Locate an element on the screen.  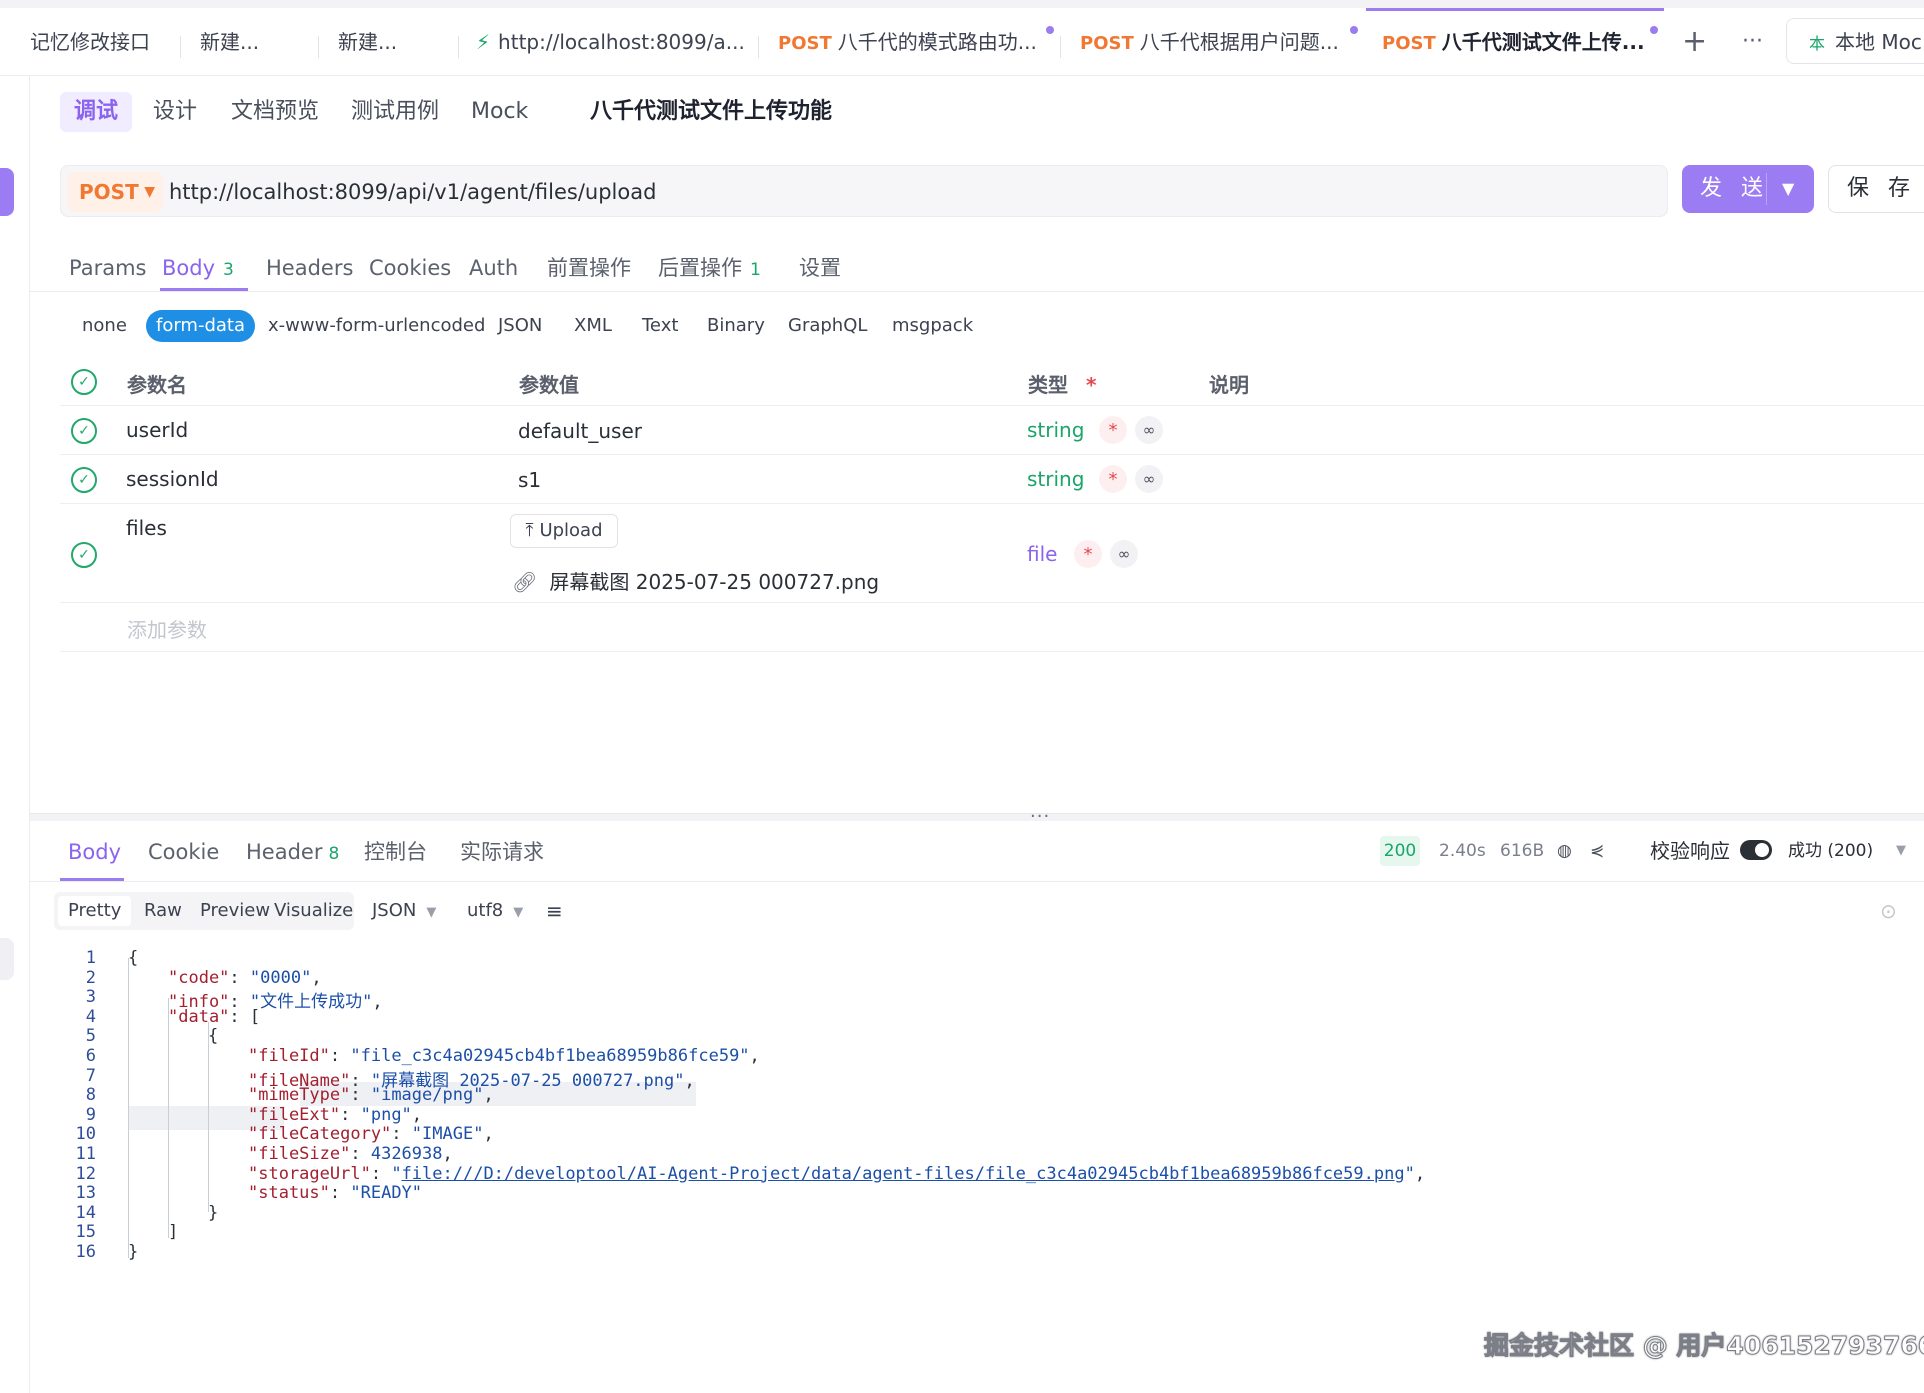
code-token: "file_c3c4a02945cb4bf1bea68959b86fce59" is located at coordinates (550, 1056).